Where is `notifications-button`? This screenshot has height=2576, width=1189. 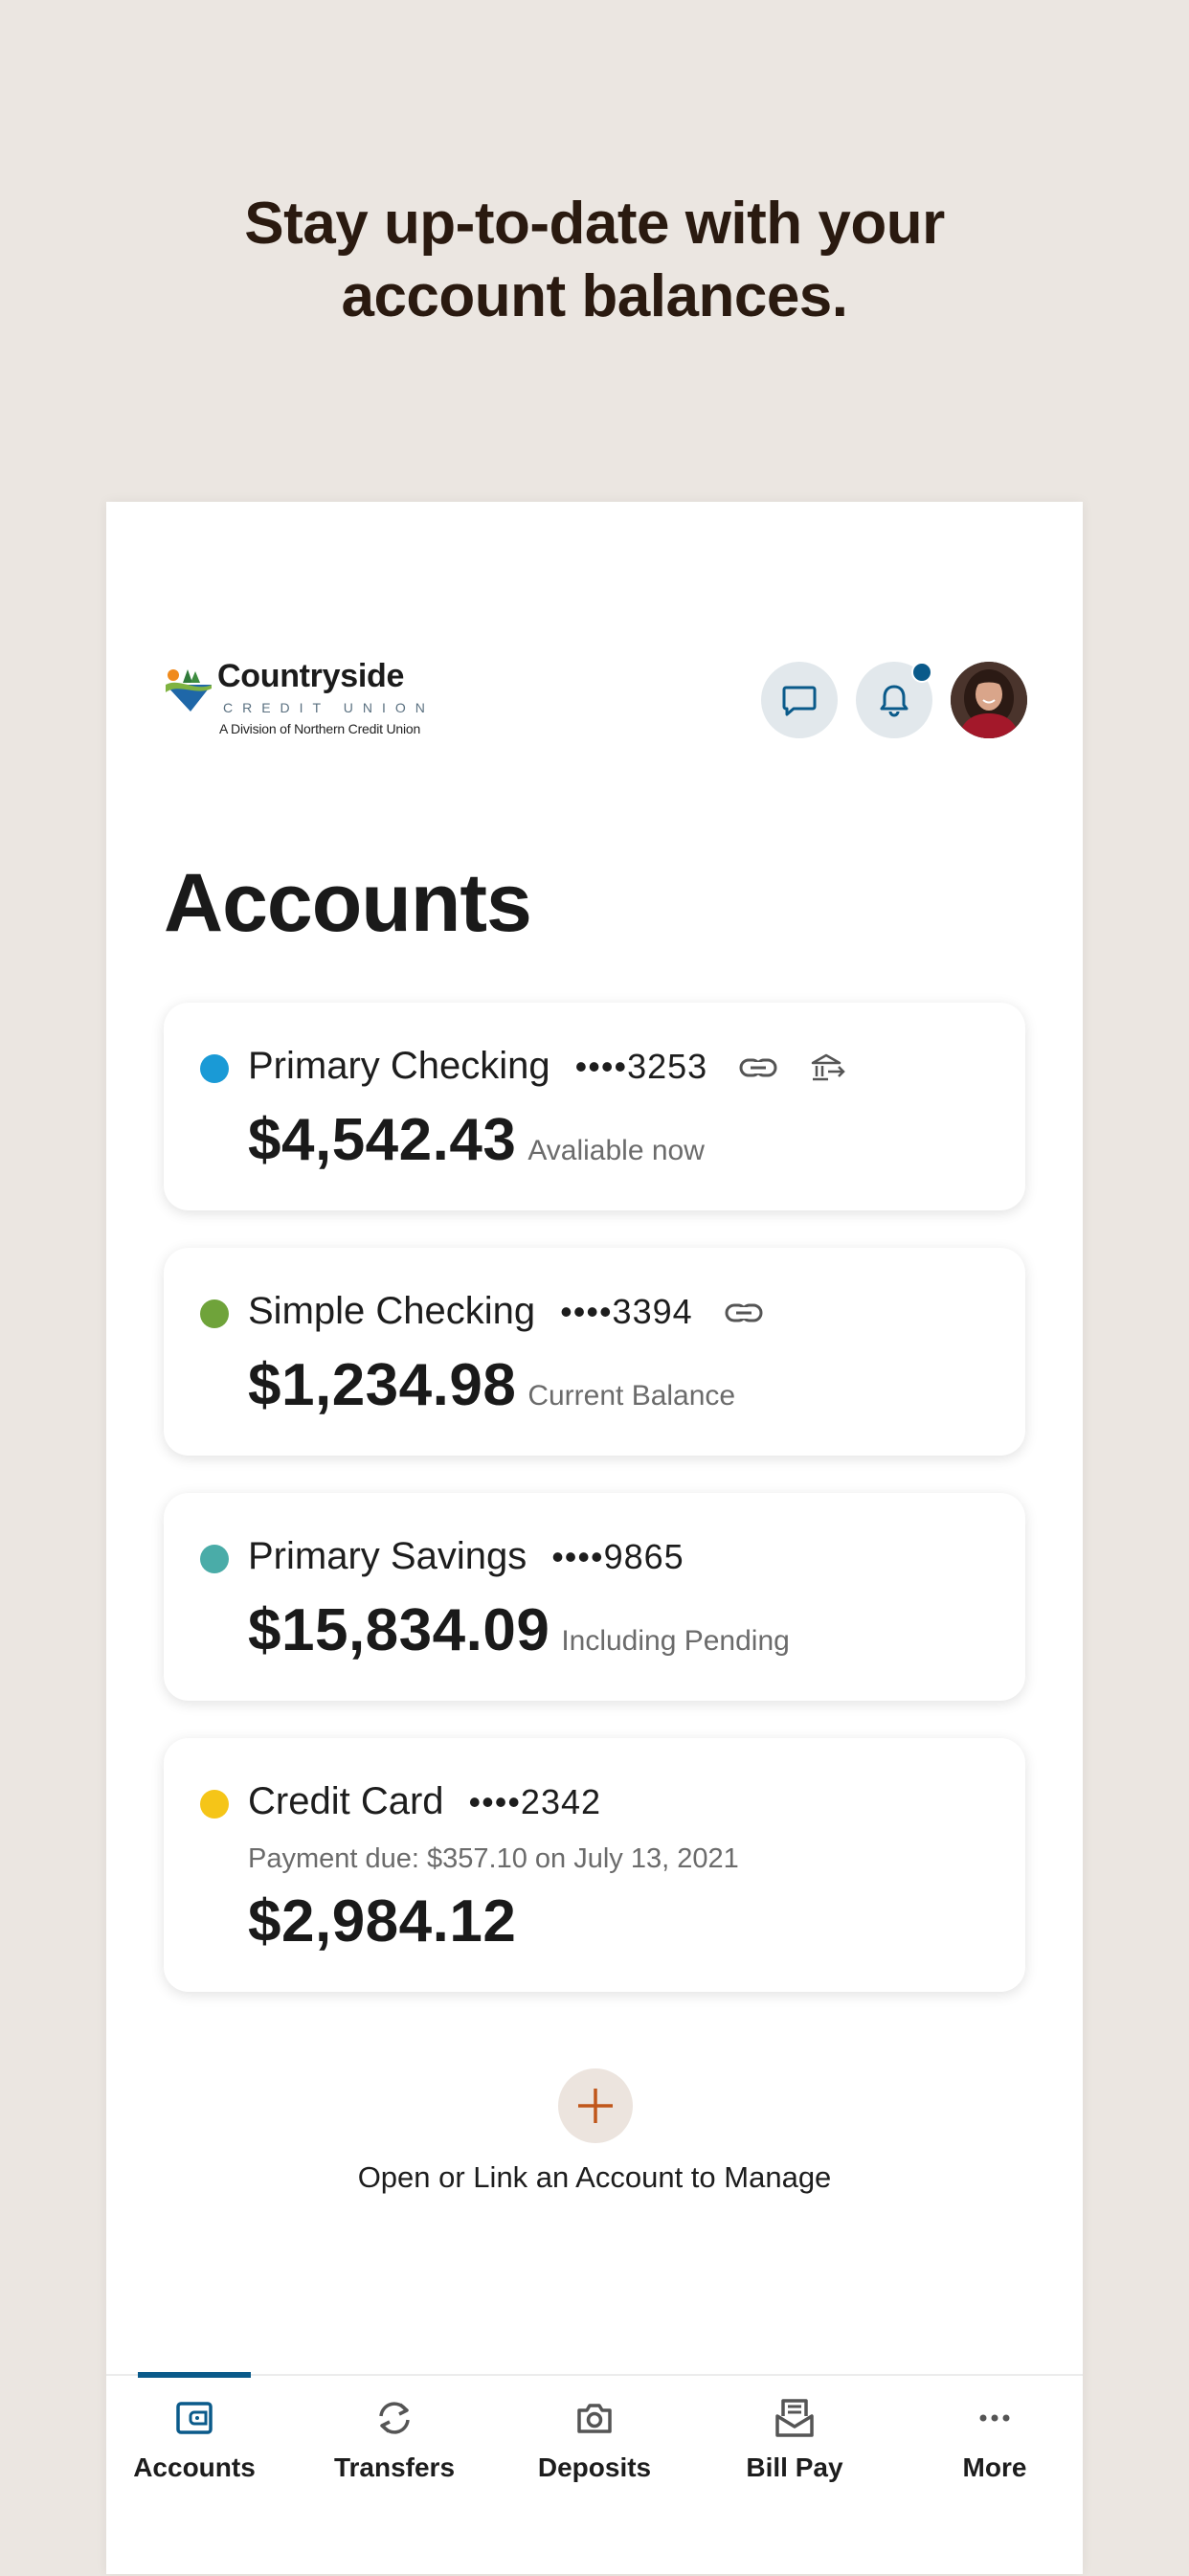 notifications-button is located at coordinates (894, 700).